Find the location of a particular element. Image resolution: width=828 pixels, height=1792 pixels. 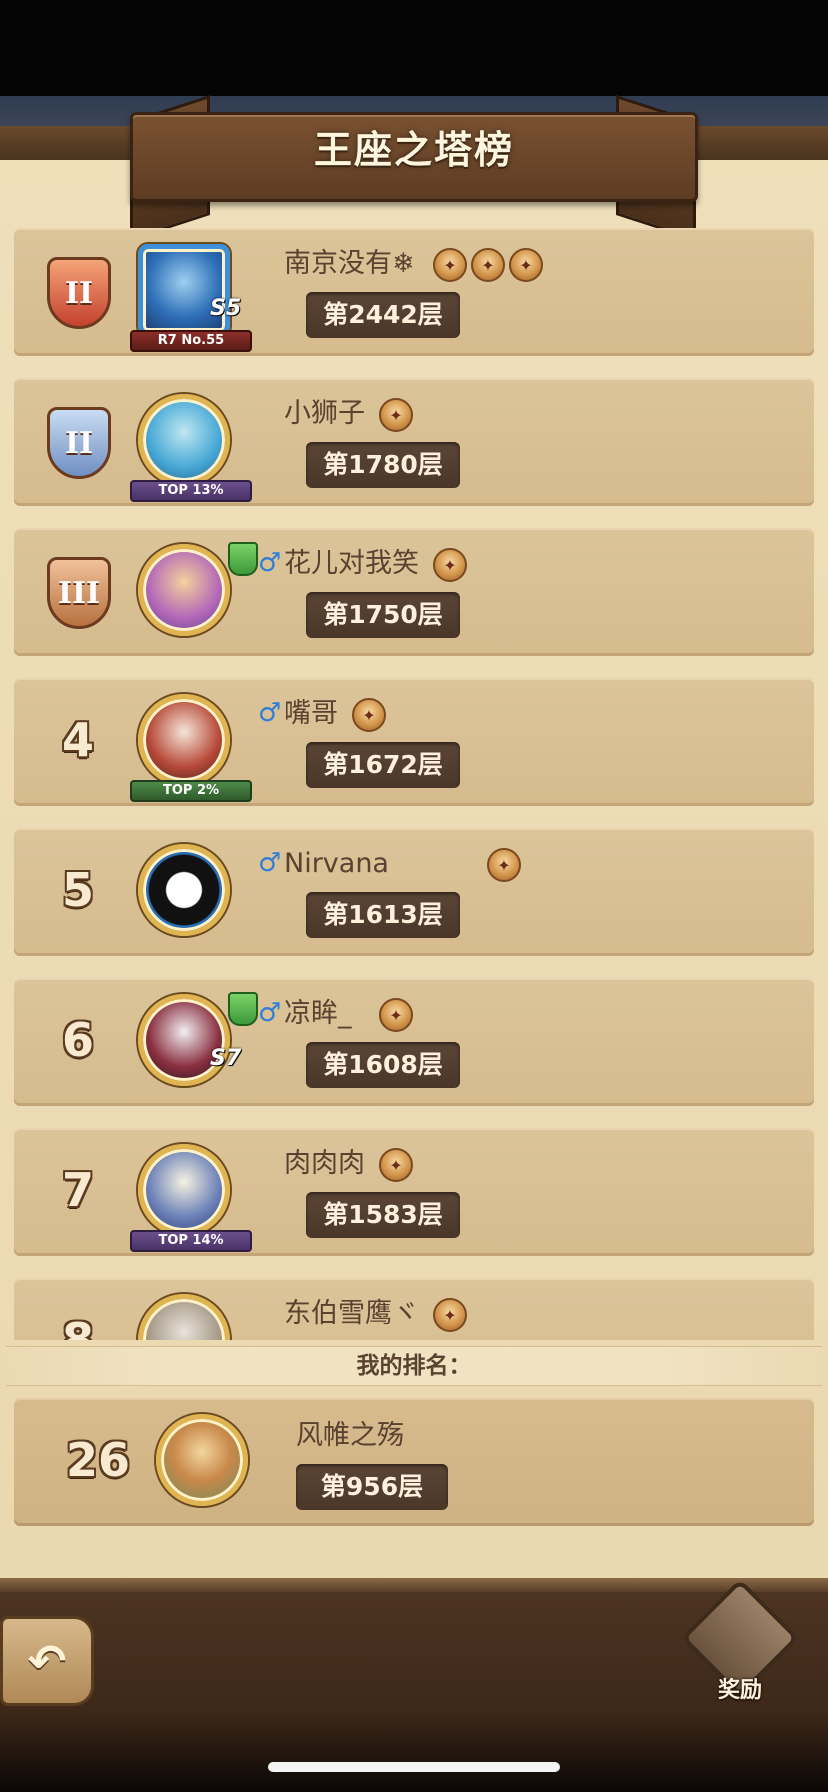

leaderboard-row: 7 TOP 14% 肉肉肉 ✦ 第1583层 is located at coordinates (414, 1192).